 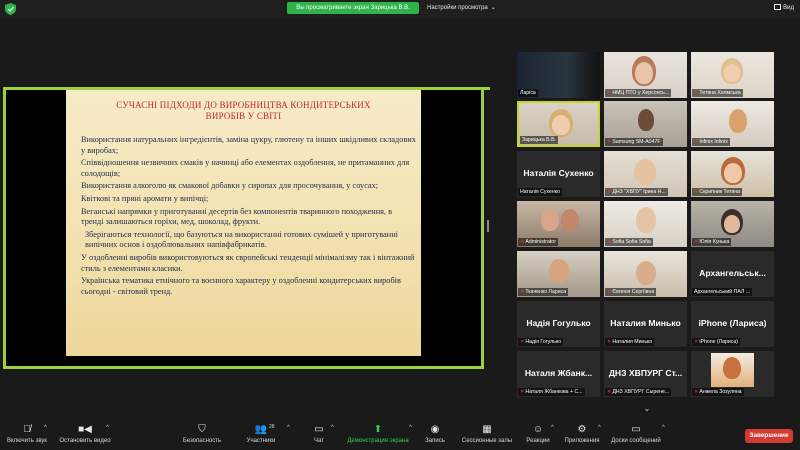 I want to click on share-screen-icon: ⬆, so click(x=378, y=429).